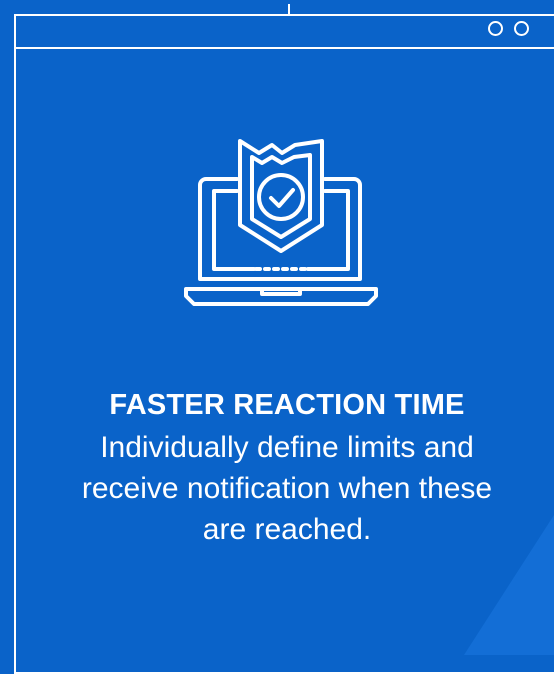  Describe the element at coordinates (281, 222) in the screenshot. I see `laptop-shield-check-icon` at that location.